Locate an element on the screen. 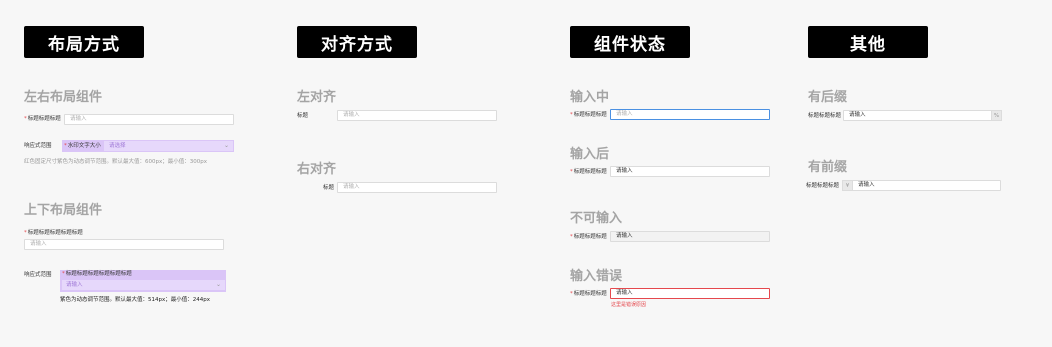 The image size is (1052, 347). resp-select-placeholder: 请选择 is located at coordinates (117, 146).